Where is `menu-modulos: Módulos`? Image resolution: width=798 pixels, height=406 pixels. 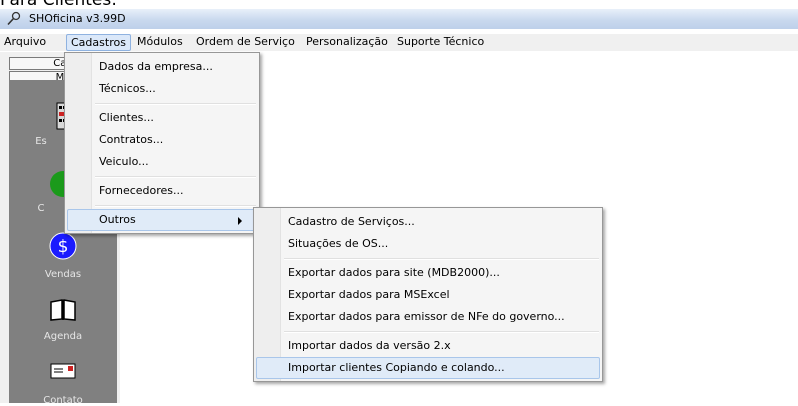 menu-modulos: Módulos is located at coordinates (160, 42).